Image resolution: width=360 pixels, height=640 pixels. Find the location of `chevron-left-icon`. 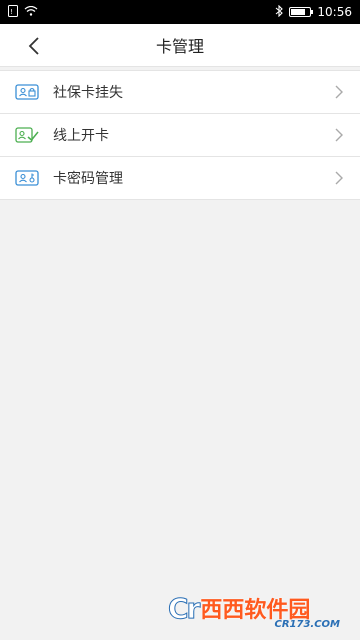

chevron-left-icon is located at coordinates (33, 46).